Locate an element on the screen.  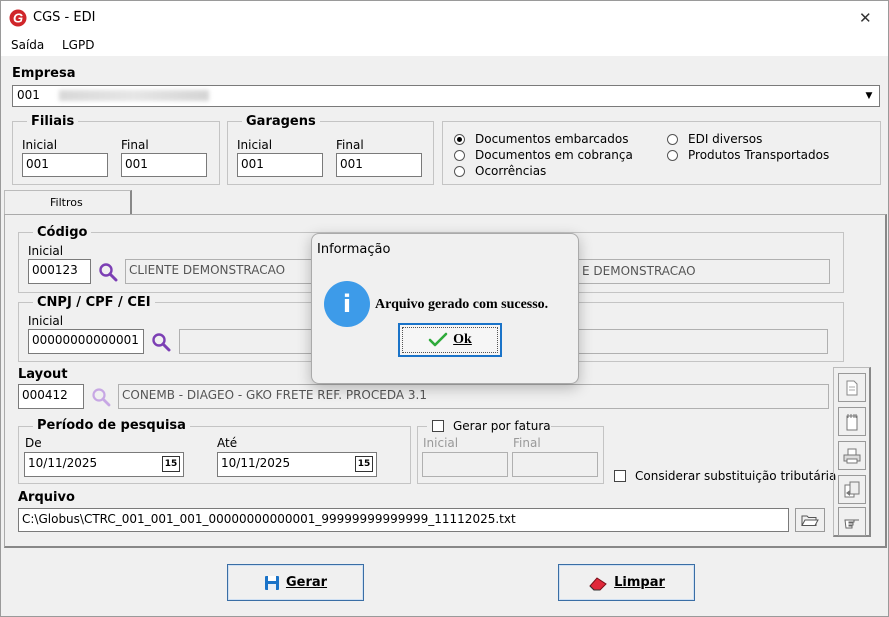
side-button-list is located at coordinates (852, 421).